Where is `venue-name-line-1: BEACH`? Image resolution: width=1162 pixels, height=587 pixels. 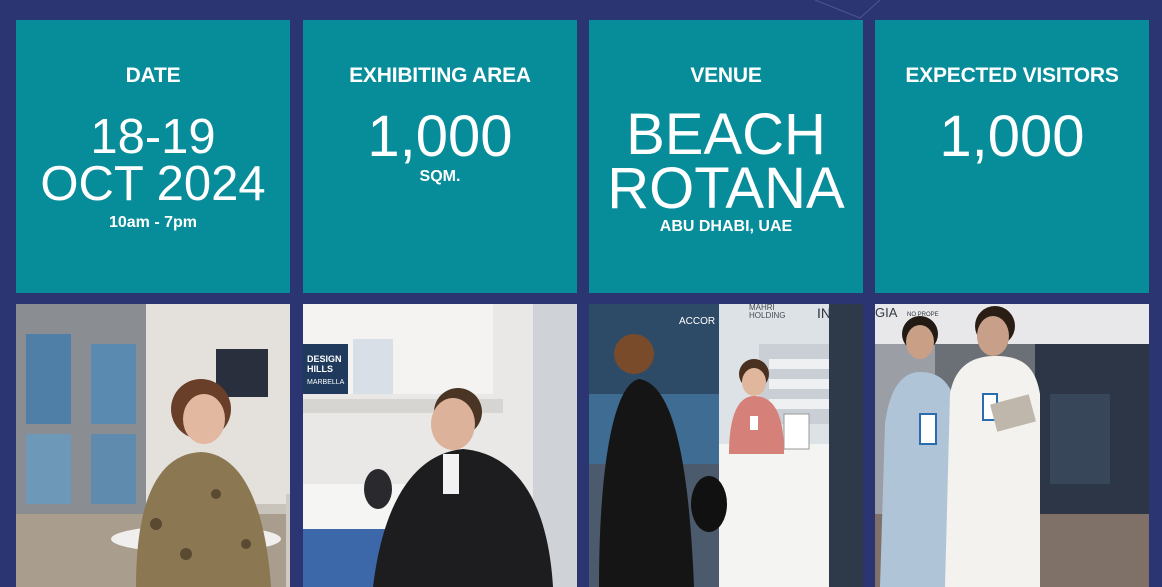 venue-name-line-1: BEACH is located at coordinates (726, 134).